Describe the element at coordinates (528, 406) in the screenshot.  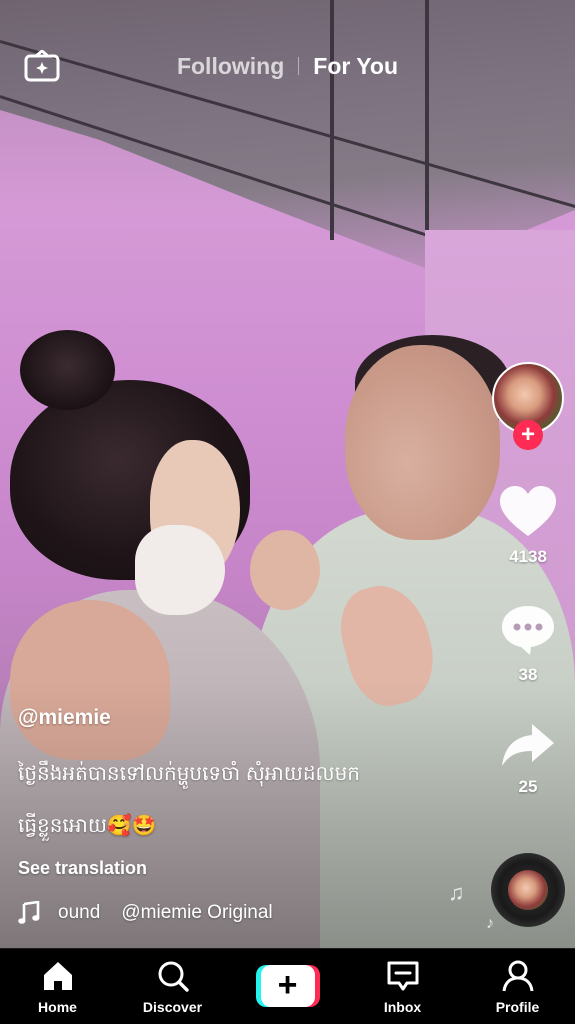
I see `creator-avatar-wrapper: +` at that location.